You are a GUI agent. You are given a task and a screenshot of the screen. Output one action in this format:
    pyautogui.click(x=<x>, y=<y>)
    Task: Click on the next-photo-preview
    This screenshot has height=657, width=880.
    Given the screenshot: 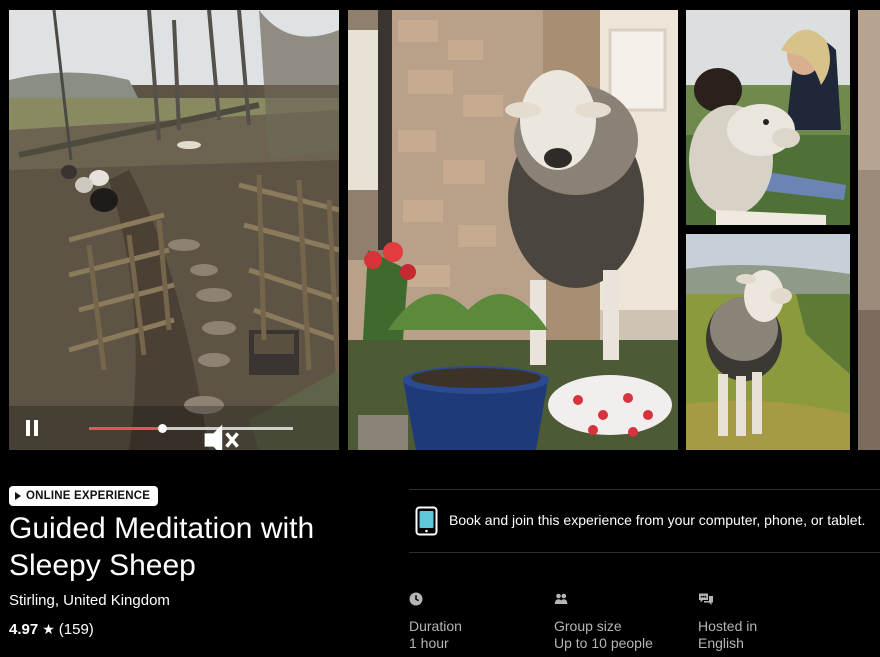 What is the action you would take?
    pyautogui.click(x=869, y=230)
    